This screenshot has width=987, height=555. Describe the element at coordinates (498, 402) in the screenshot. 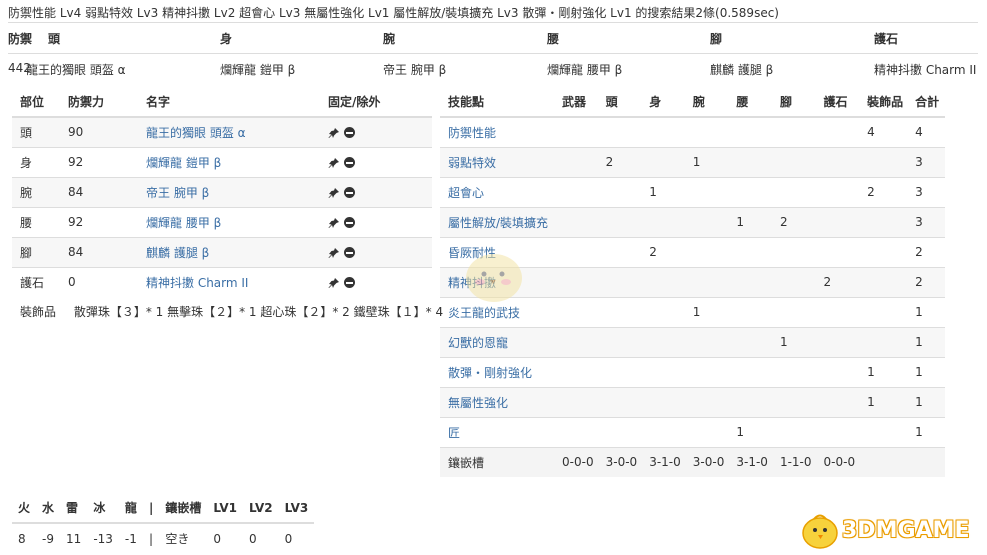

I see `skill-name-link: 無屬性強化` at that location.